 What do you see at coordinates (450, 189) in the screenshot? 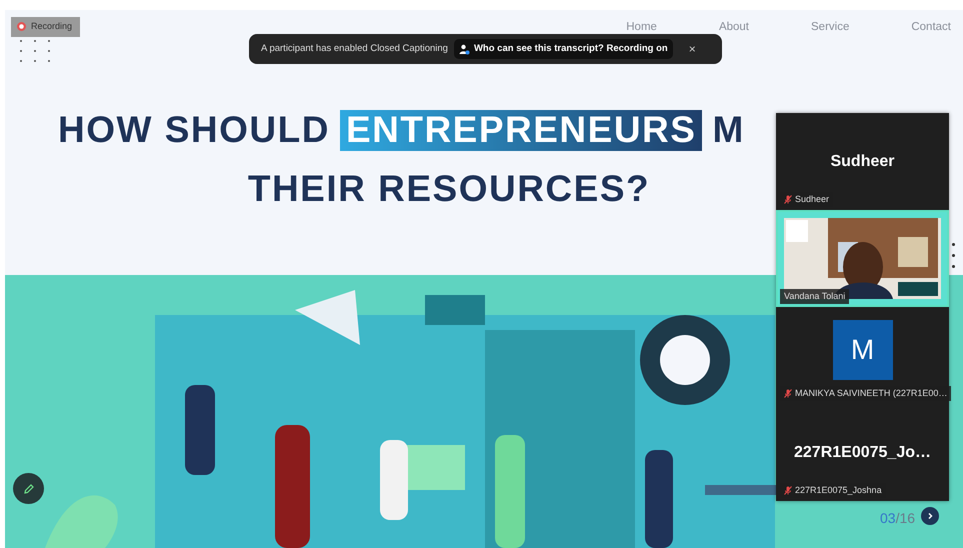
I see `heading-text: THEIR RESOURCES?` at bounding box center [450, 189].